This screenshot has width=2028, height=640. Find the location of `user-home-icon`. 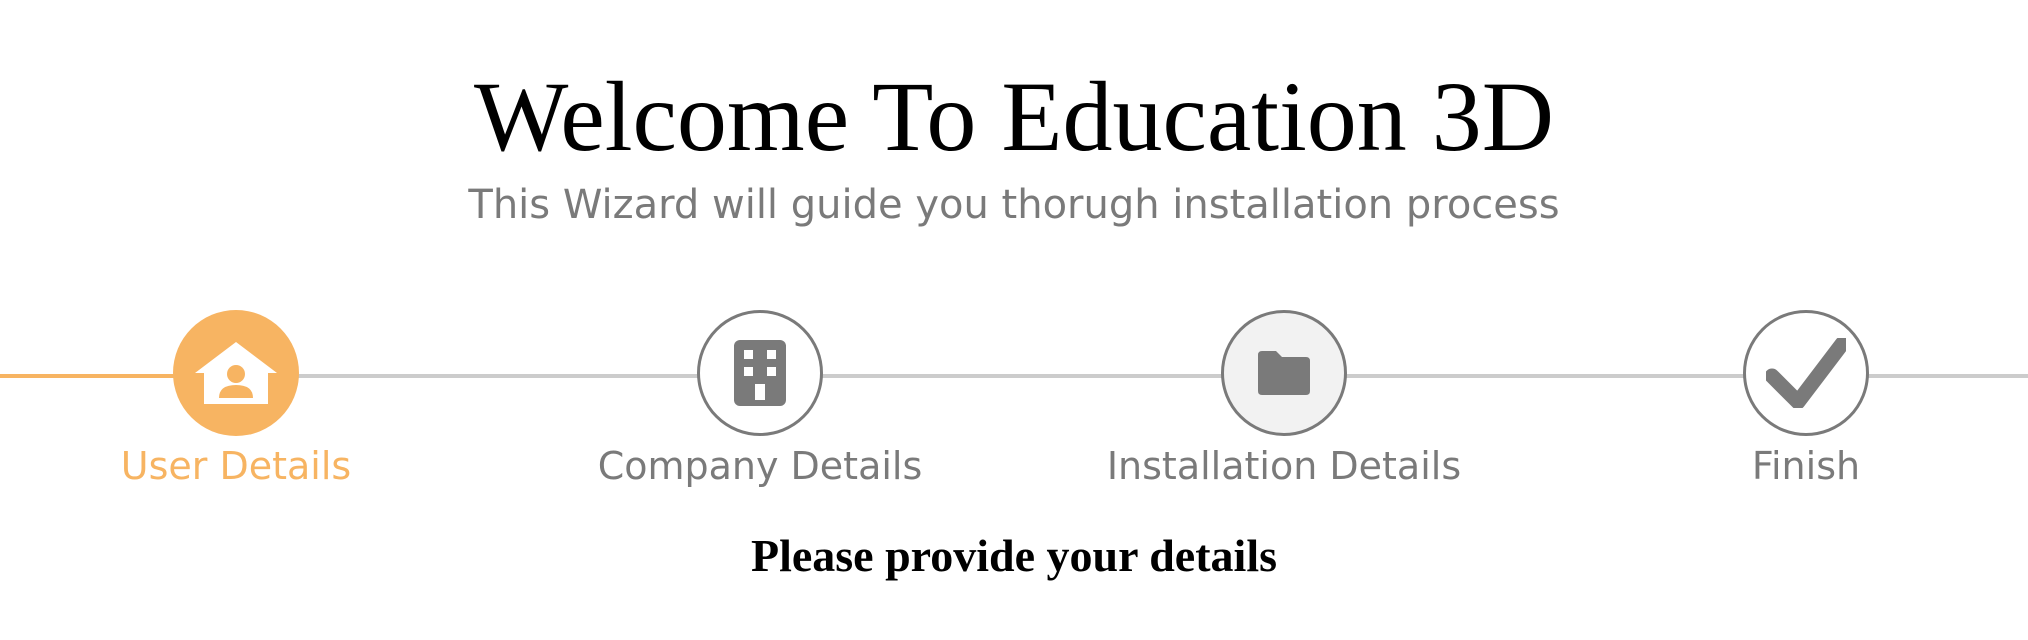

user-home-icon is located at coordinates (236, 373).